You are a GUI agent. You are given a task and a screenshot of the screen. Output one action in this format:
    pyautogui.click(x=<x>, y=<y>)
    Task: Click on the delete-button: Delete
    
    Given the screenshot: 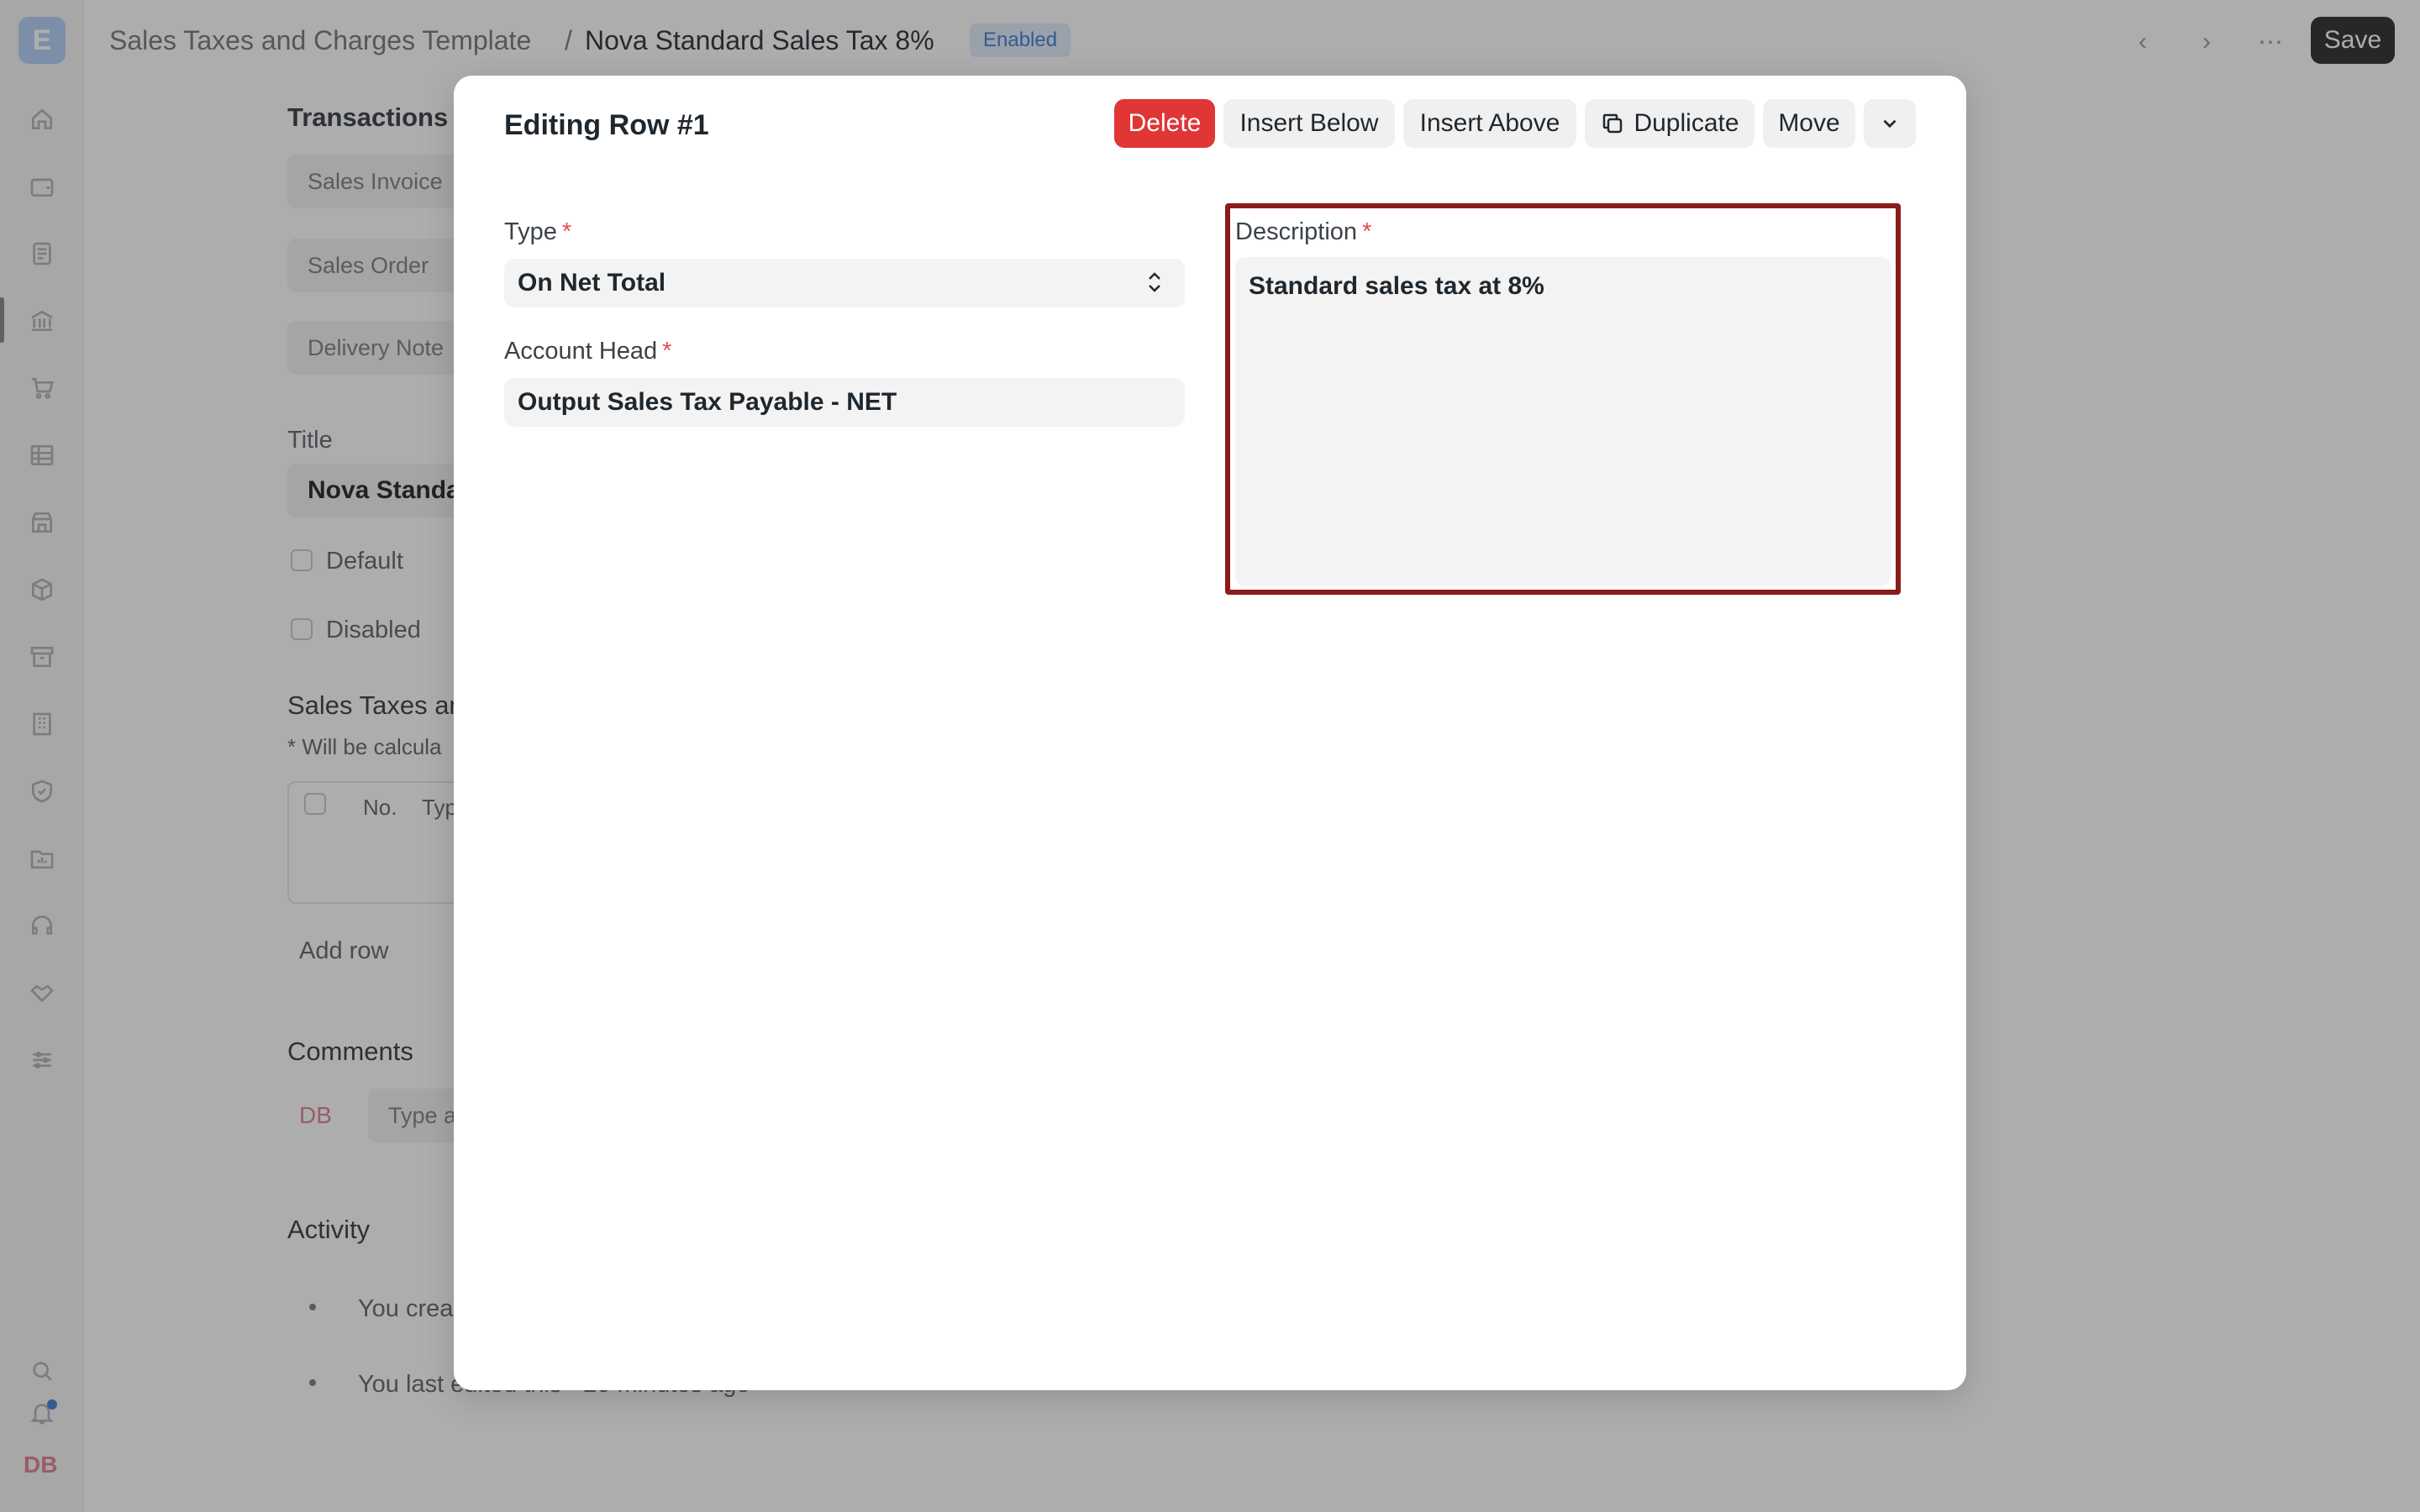 What is the action you would take?
    pyautogui.click(x=1164, y=123)
    